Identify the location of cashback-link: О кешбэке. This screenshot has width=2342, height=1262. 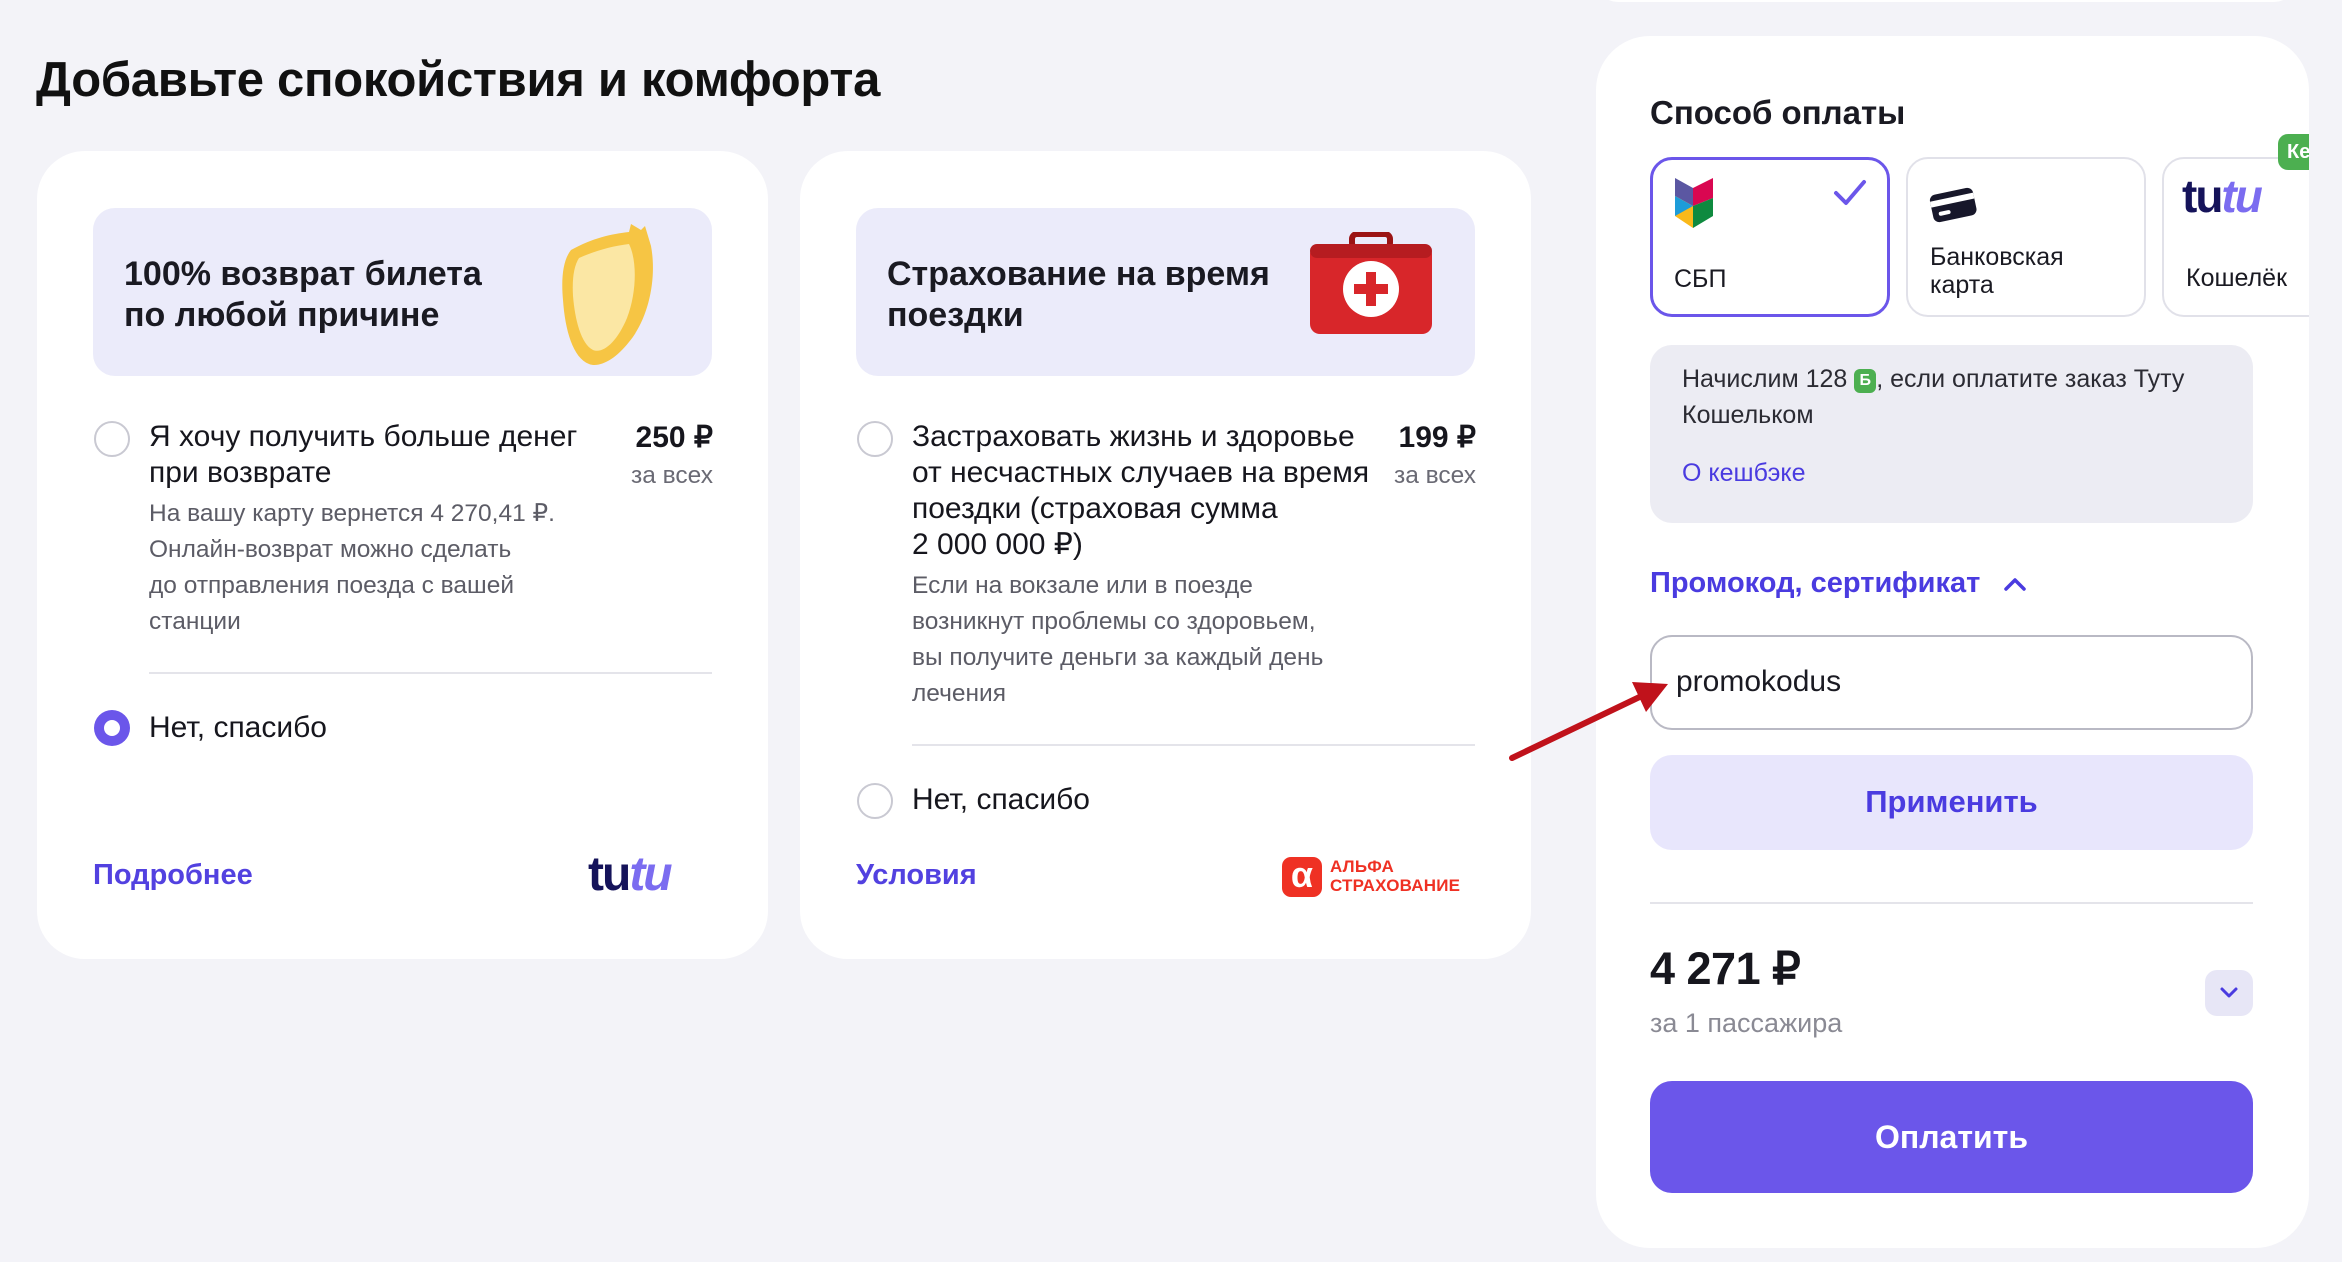
(1744, 473).